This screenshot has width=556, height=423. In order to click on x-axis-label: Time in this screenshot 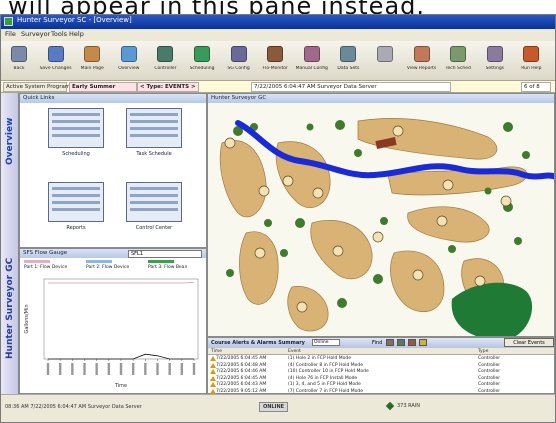, I will do `click(120, 386)`.